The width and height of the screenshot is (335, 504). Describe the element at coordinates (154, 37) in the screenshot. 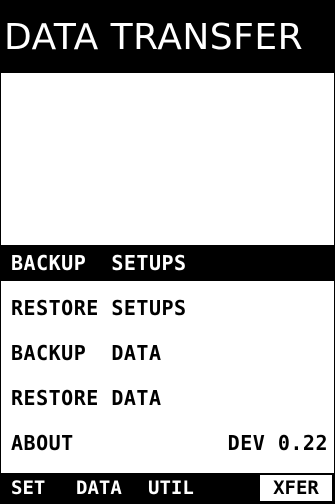

I see `page-title: DATA TRANSFER` at that location.